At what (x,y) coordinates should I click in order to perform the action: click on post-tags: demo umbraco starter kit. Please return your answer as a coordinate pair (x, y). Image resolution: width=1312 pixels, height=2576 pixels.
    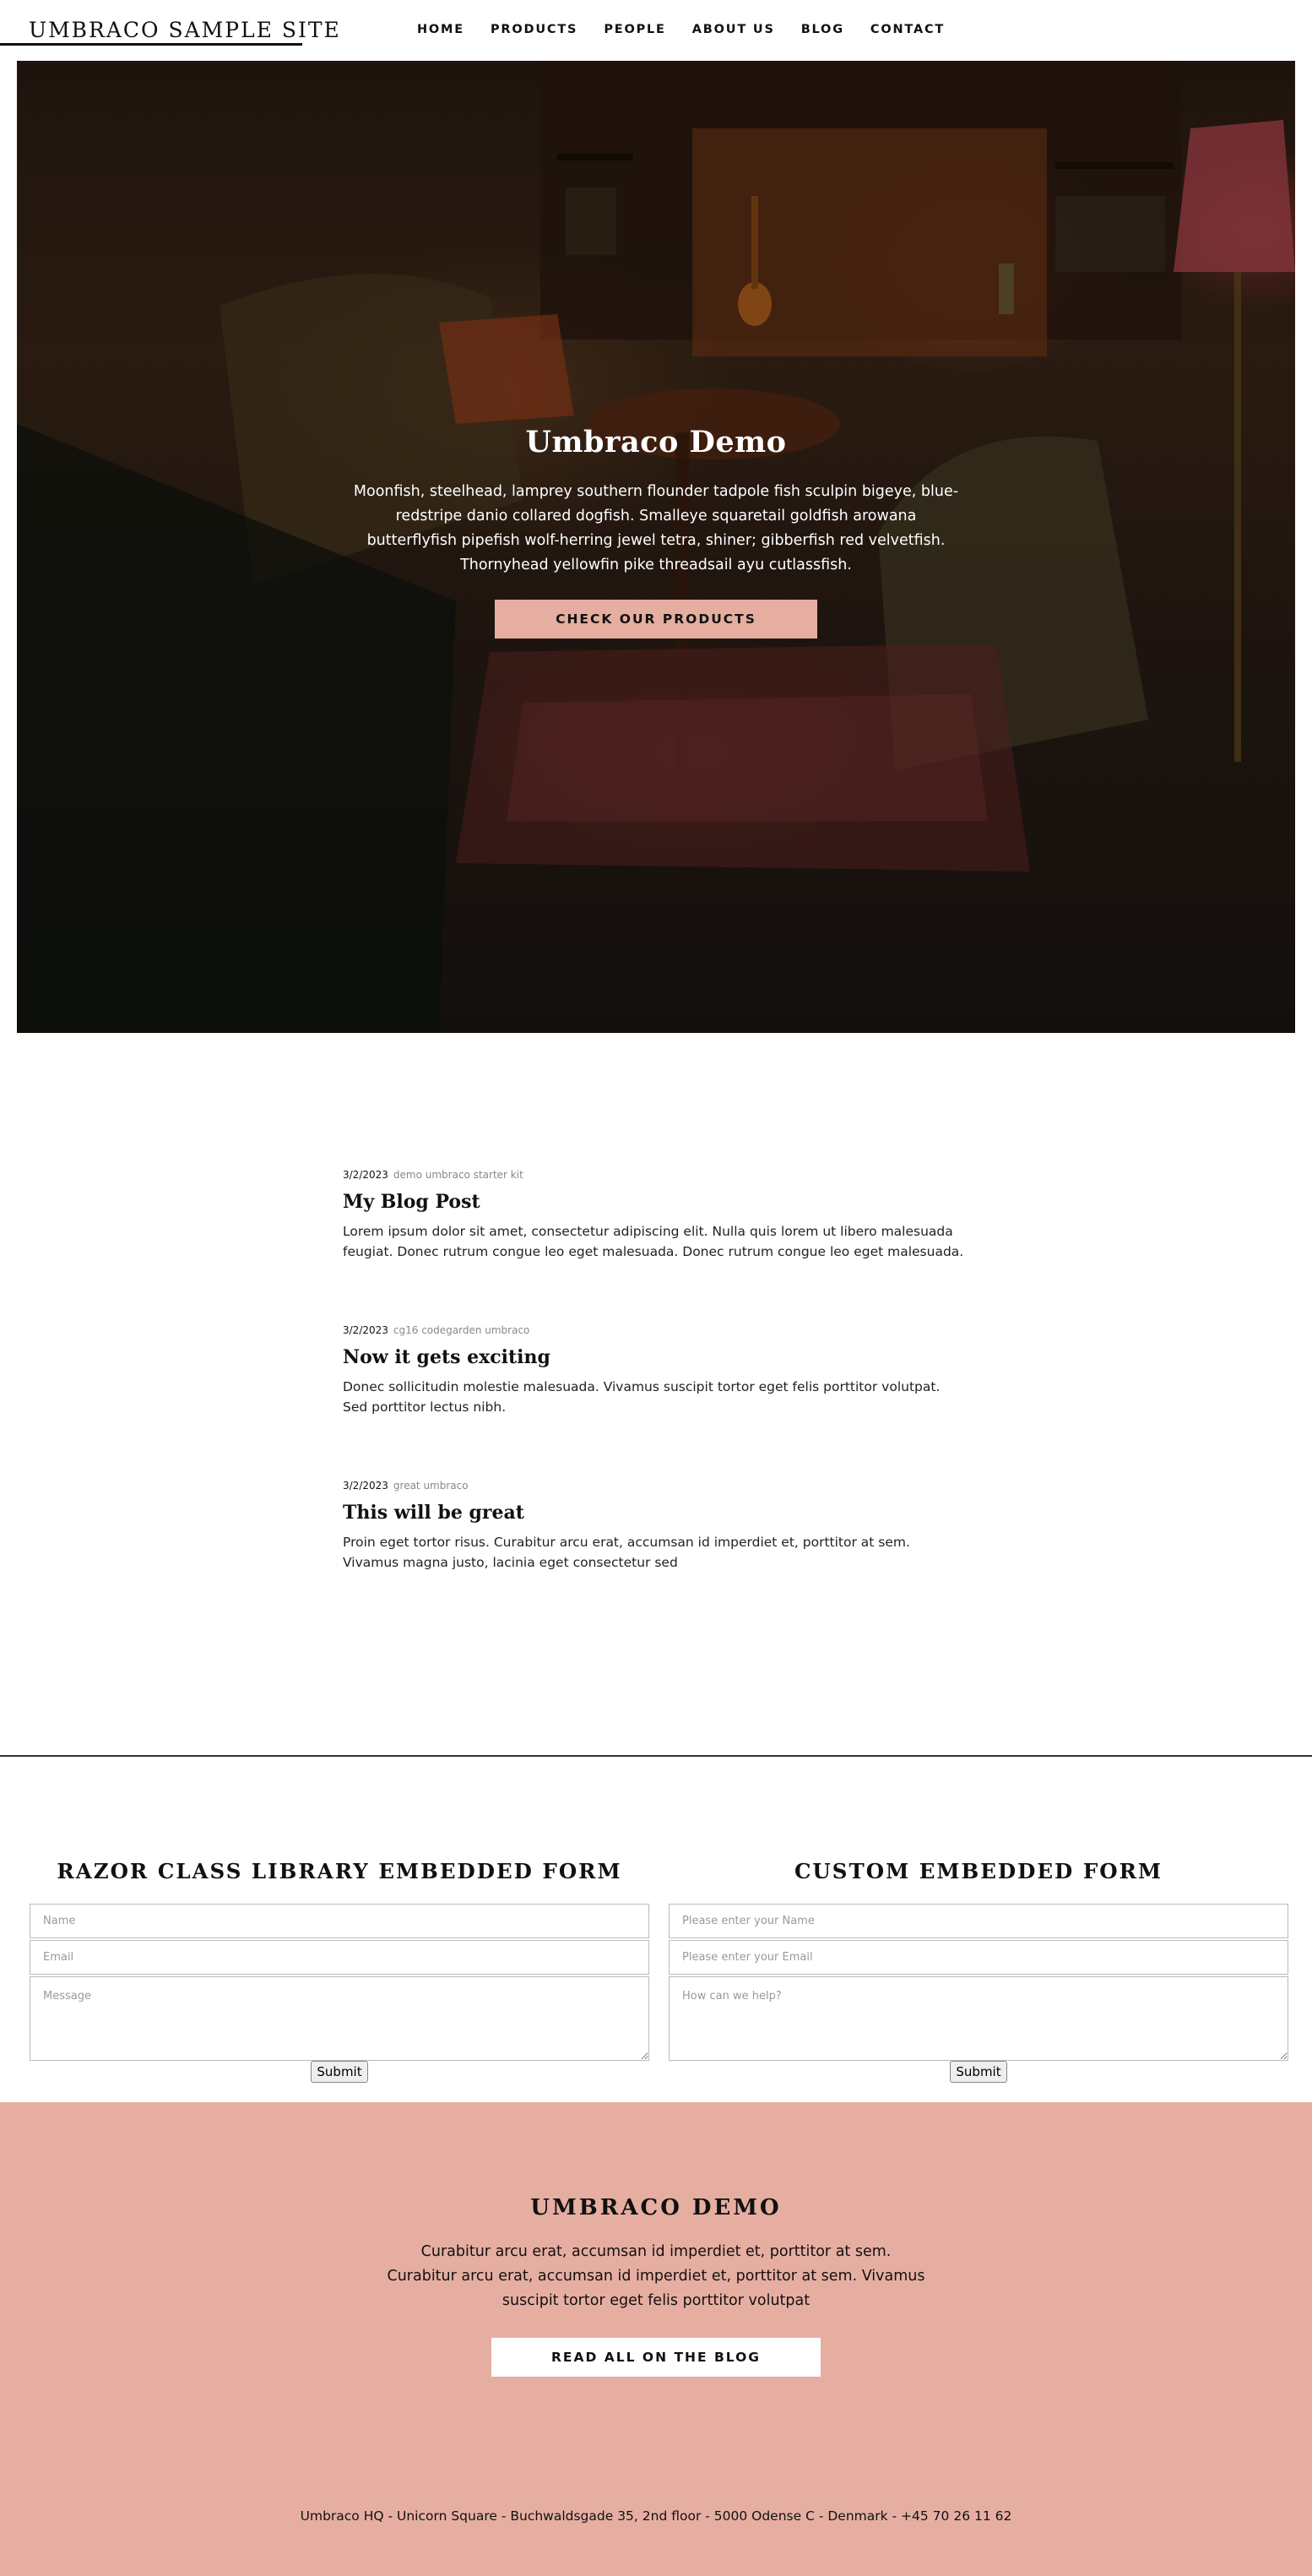
    Looking at the image, I should click on (458, 1175).